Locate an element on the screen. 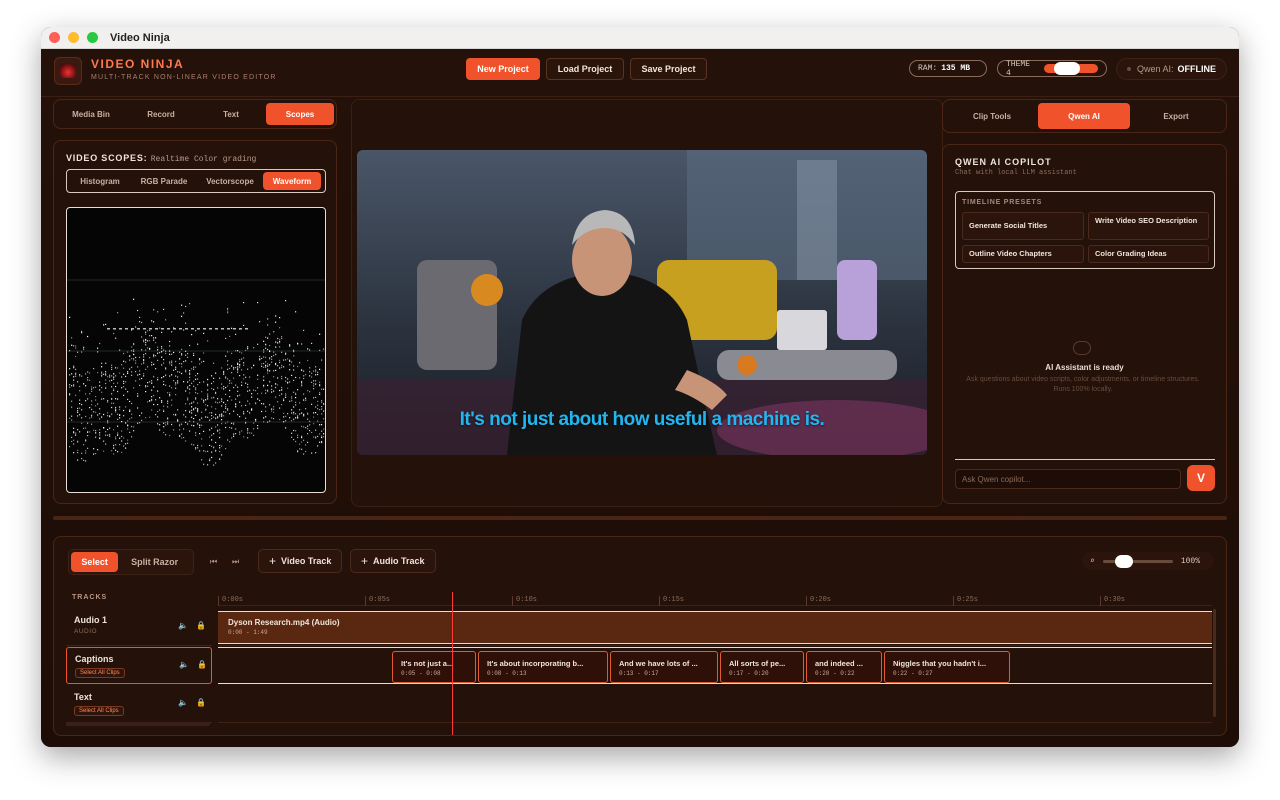 This screenshot has width=1280, height=800. left-tabs: Media Bin Record Text Scopes is located at coordinates (195, 114).